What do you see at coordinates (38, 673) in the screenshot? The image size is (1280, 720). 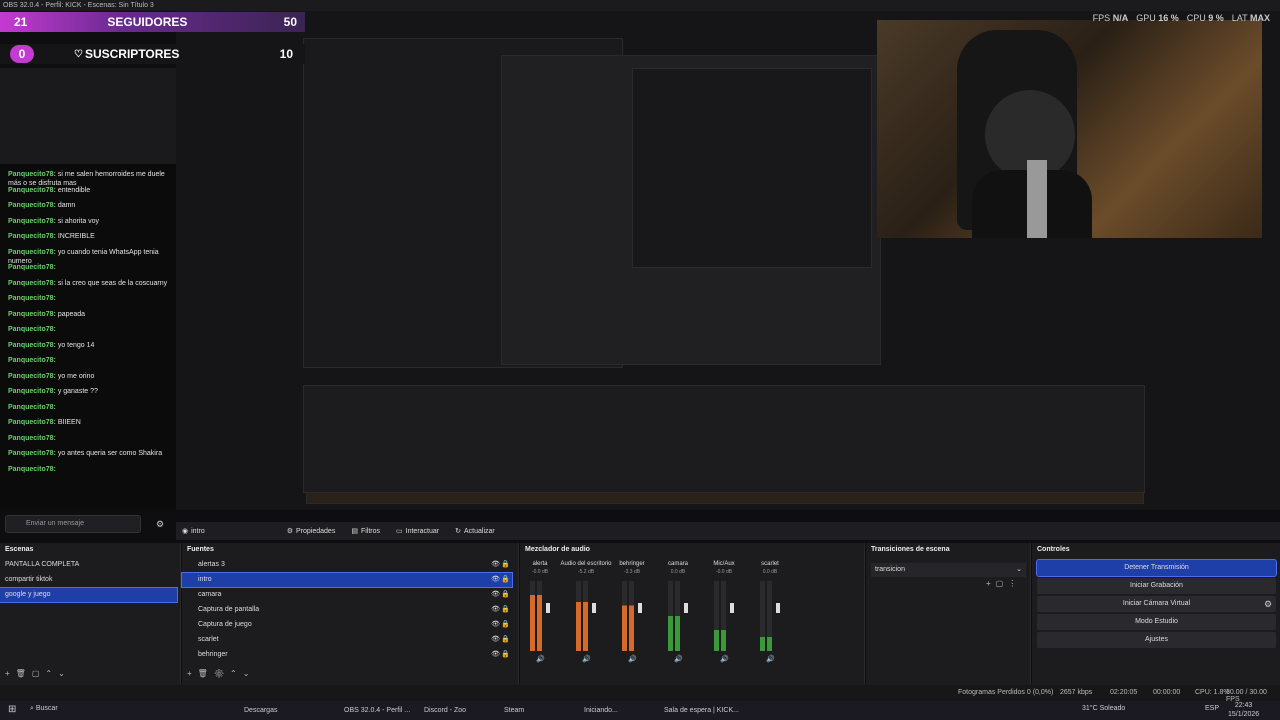 I see `scenes-controls: +🗑▢⌃⌄` at bounding box center [38, 673].